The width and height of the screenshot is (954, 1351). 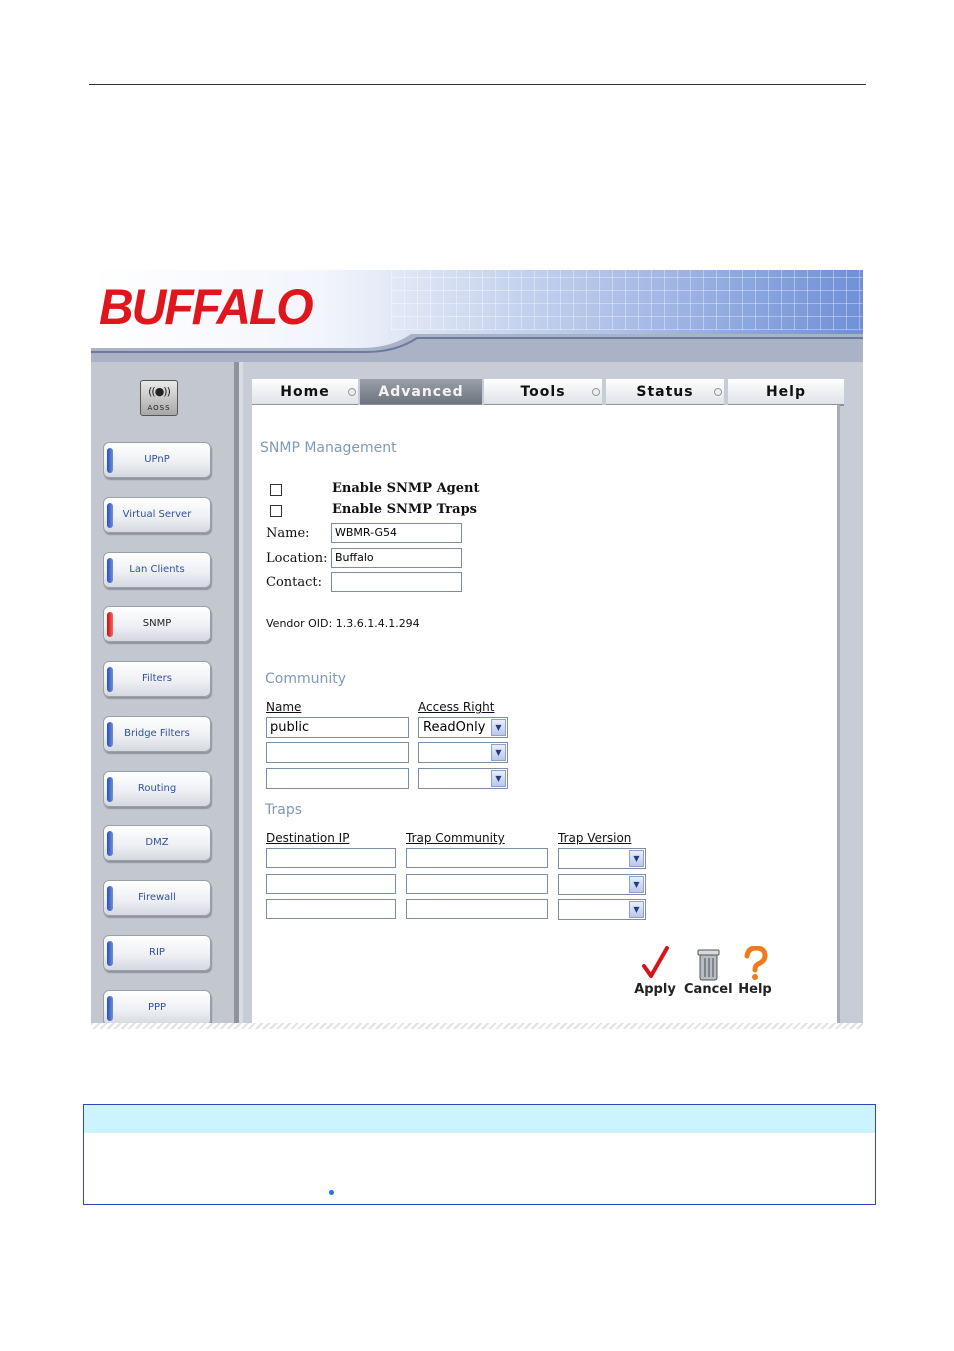 I want to click on sidebar-item-upnp: UPnP, so click(x=157, y=460).